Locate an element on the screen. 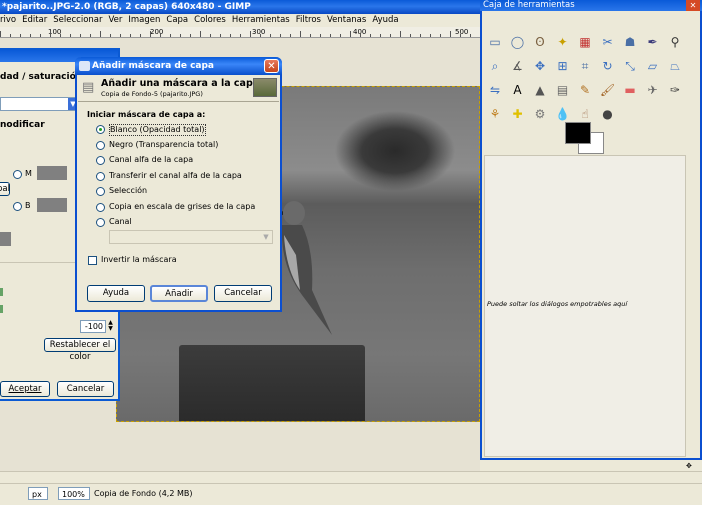  foreground-color-swatch-top is located at coordinates (578, 133).